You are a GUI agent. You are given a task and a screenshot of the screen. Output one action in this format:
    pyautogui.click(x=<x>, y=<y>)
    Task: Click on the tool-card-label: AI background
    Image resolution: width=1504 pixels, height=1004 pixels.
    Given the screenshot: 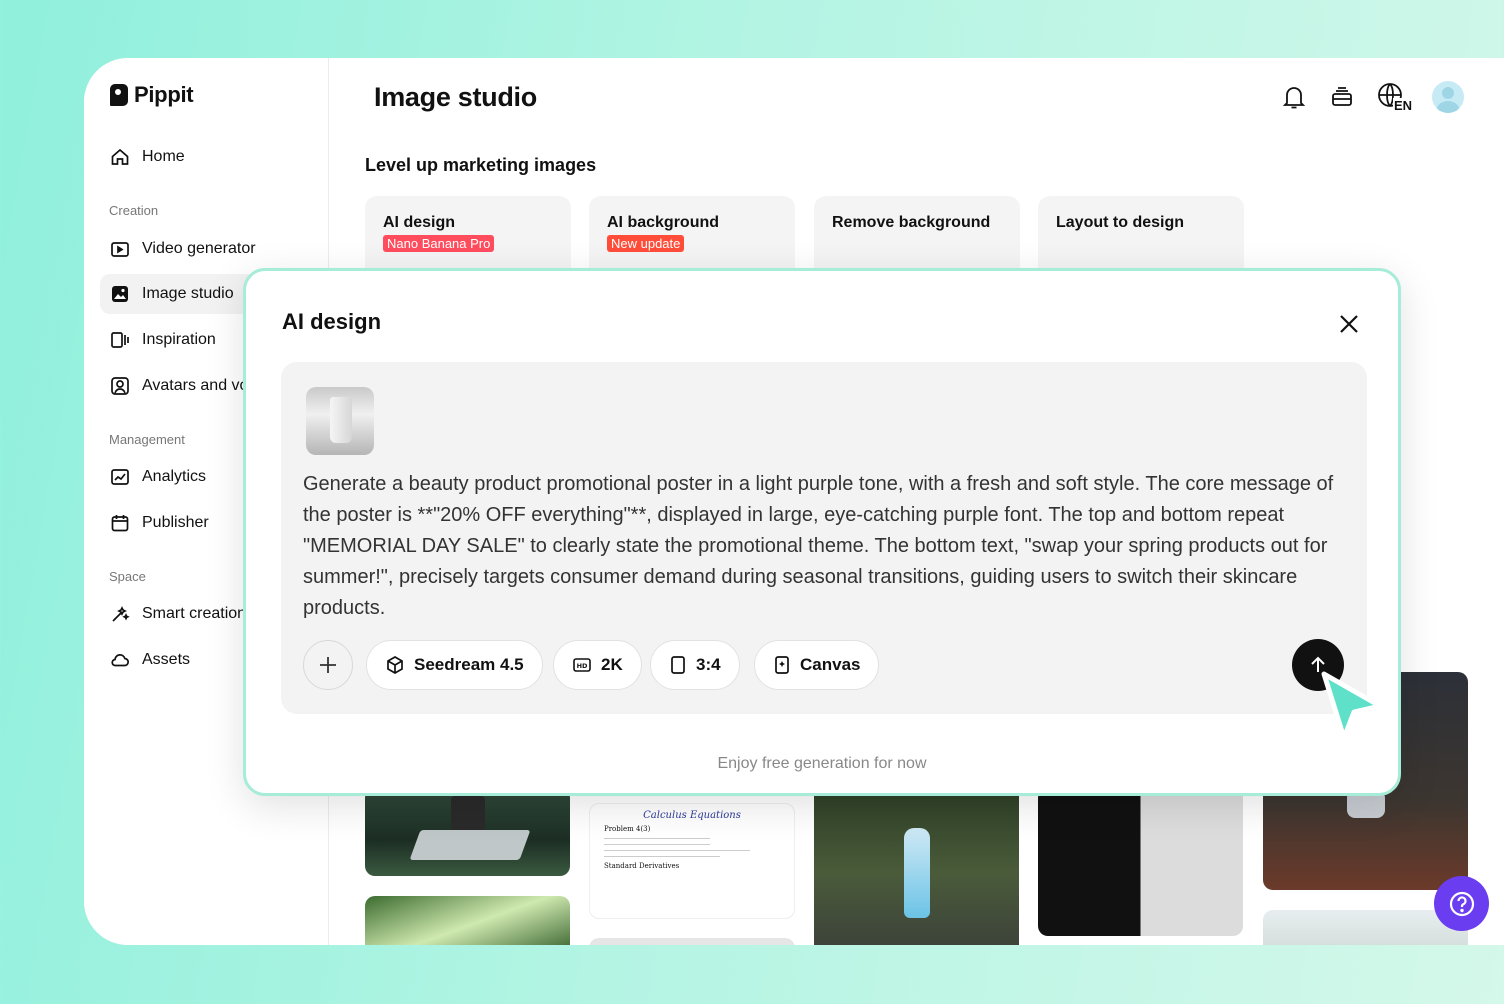 What is the action you would take?
    pyautogui.click(x=663, y=222)
    